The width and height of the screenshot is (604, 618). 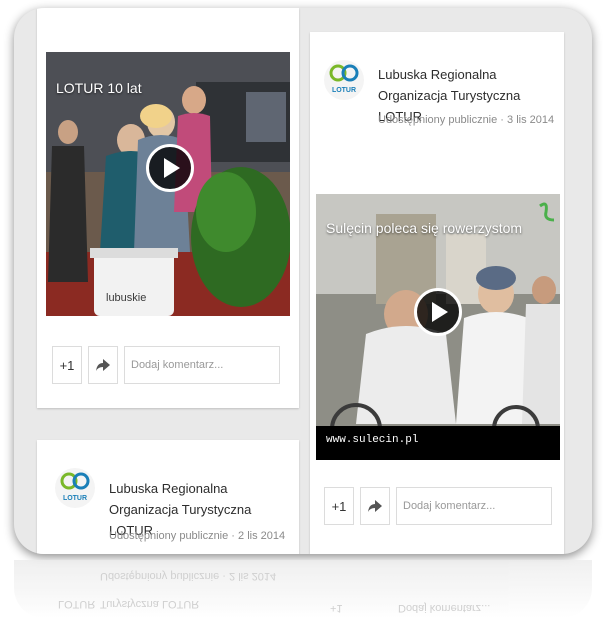 I want to click on post-meta: Udostępniony publicznie · 3 lis 2014, so click(x=466, y=120).